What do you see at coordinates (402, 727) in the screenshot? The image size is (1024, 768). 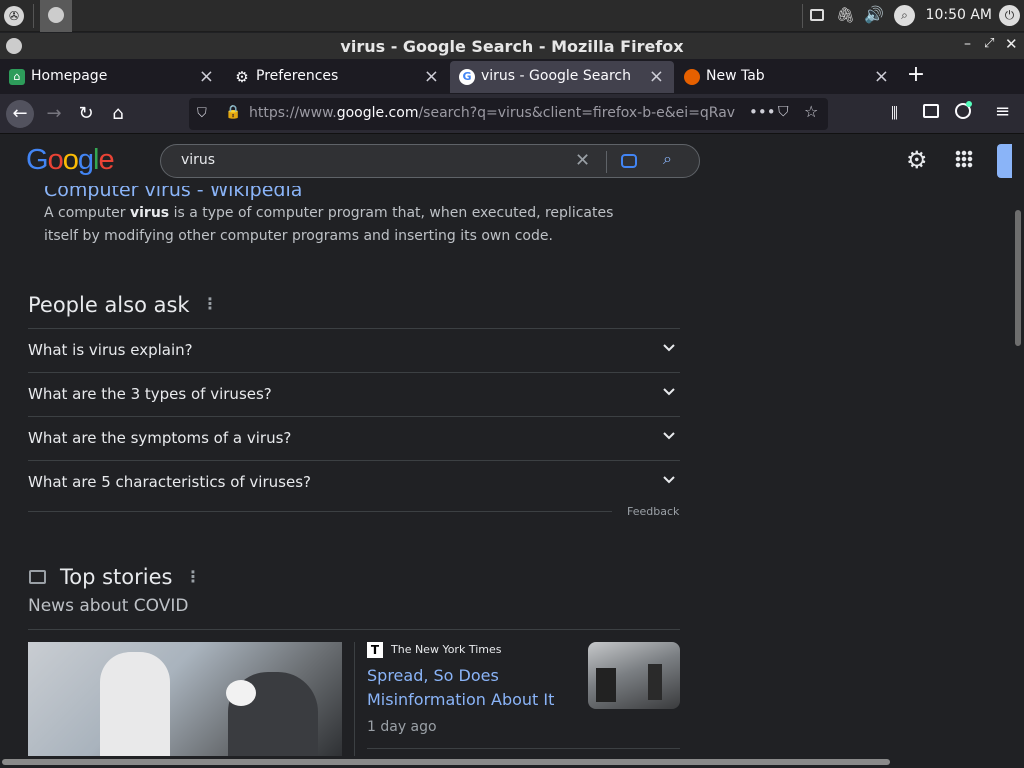 I see `story-time: 1 day ago` at bounding box center [402, 727].